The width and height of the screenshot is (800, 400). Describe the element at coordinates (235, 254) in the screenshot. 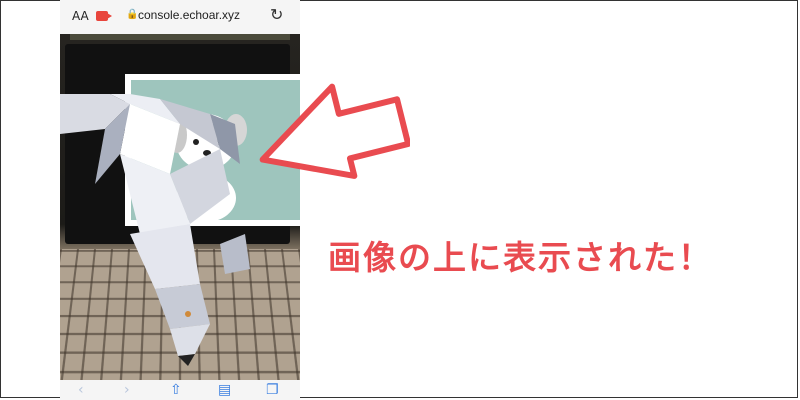

I see `wolf-ear` at that location.